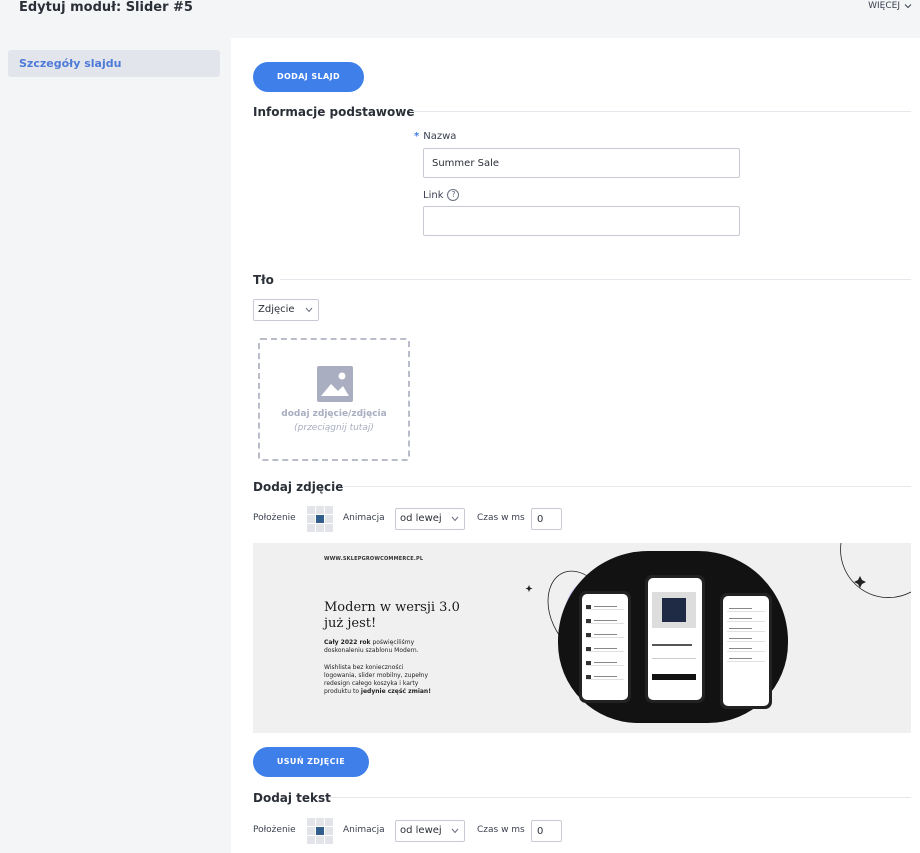  Describe the element at coordinates (395, 691) in the screenshot. I see `banner-paragraph-2-bold: jedynie część zmian!` at that location.